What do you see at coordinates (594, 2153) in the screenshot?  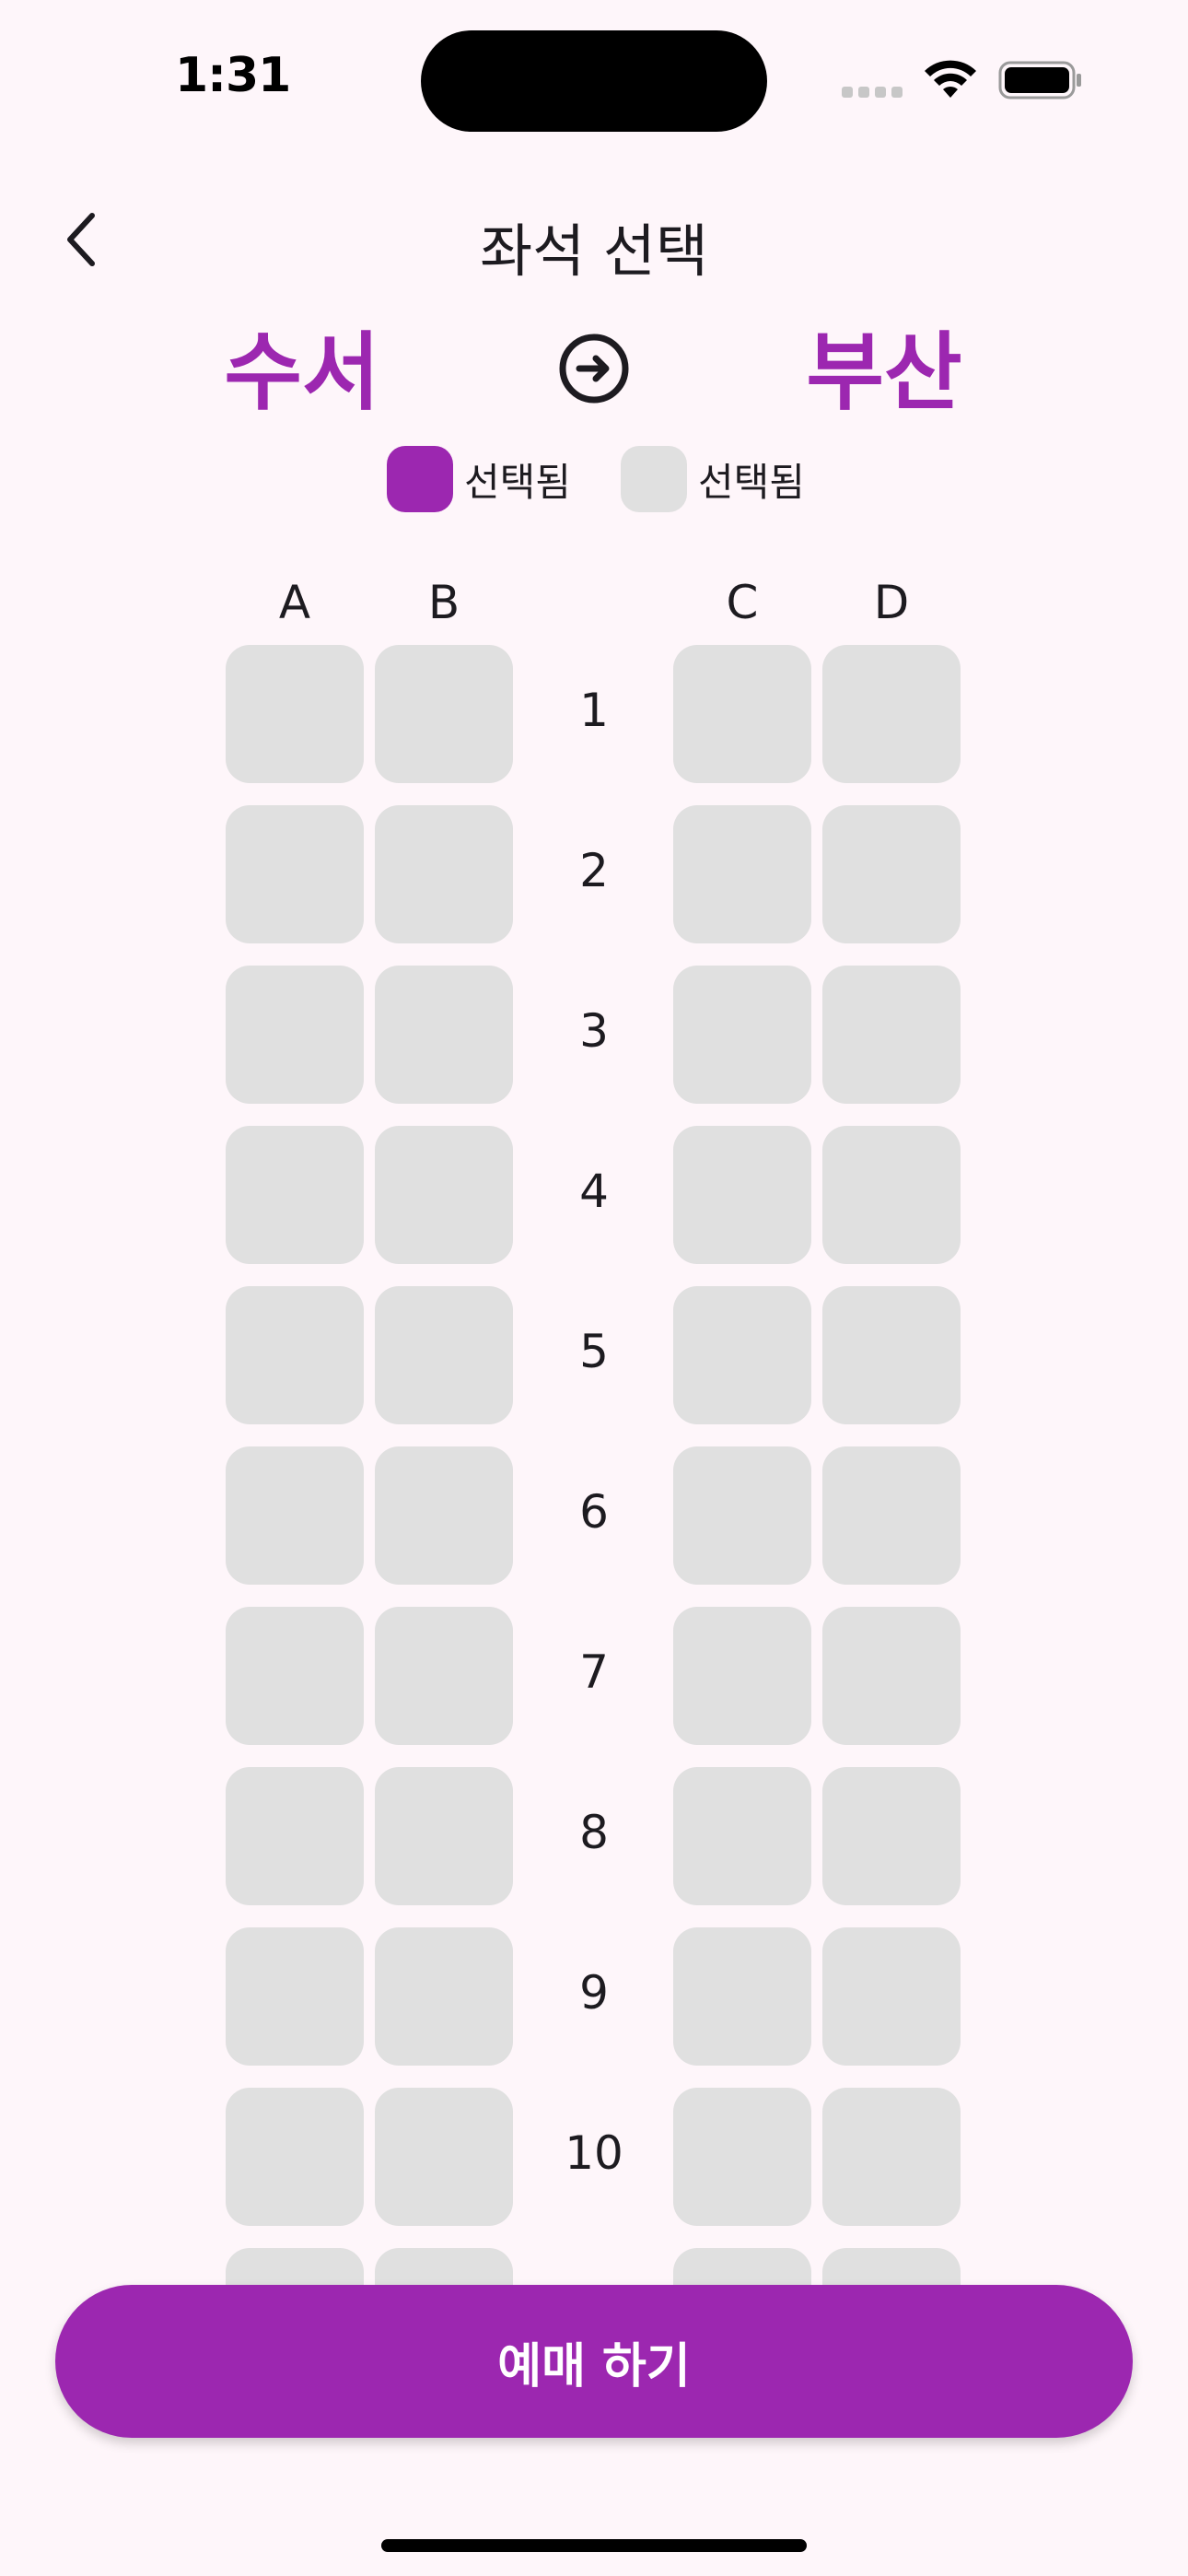 I see `row-number: 10` at bounding box center [594, 2153].